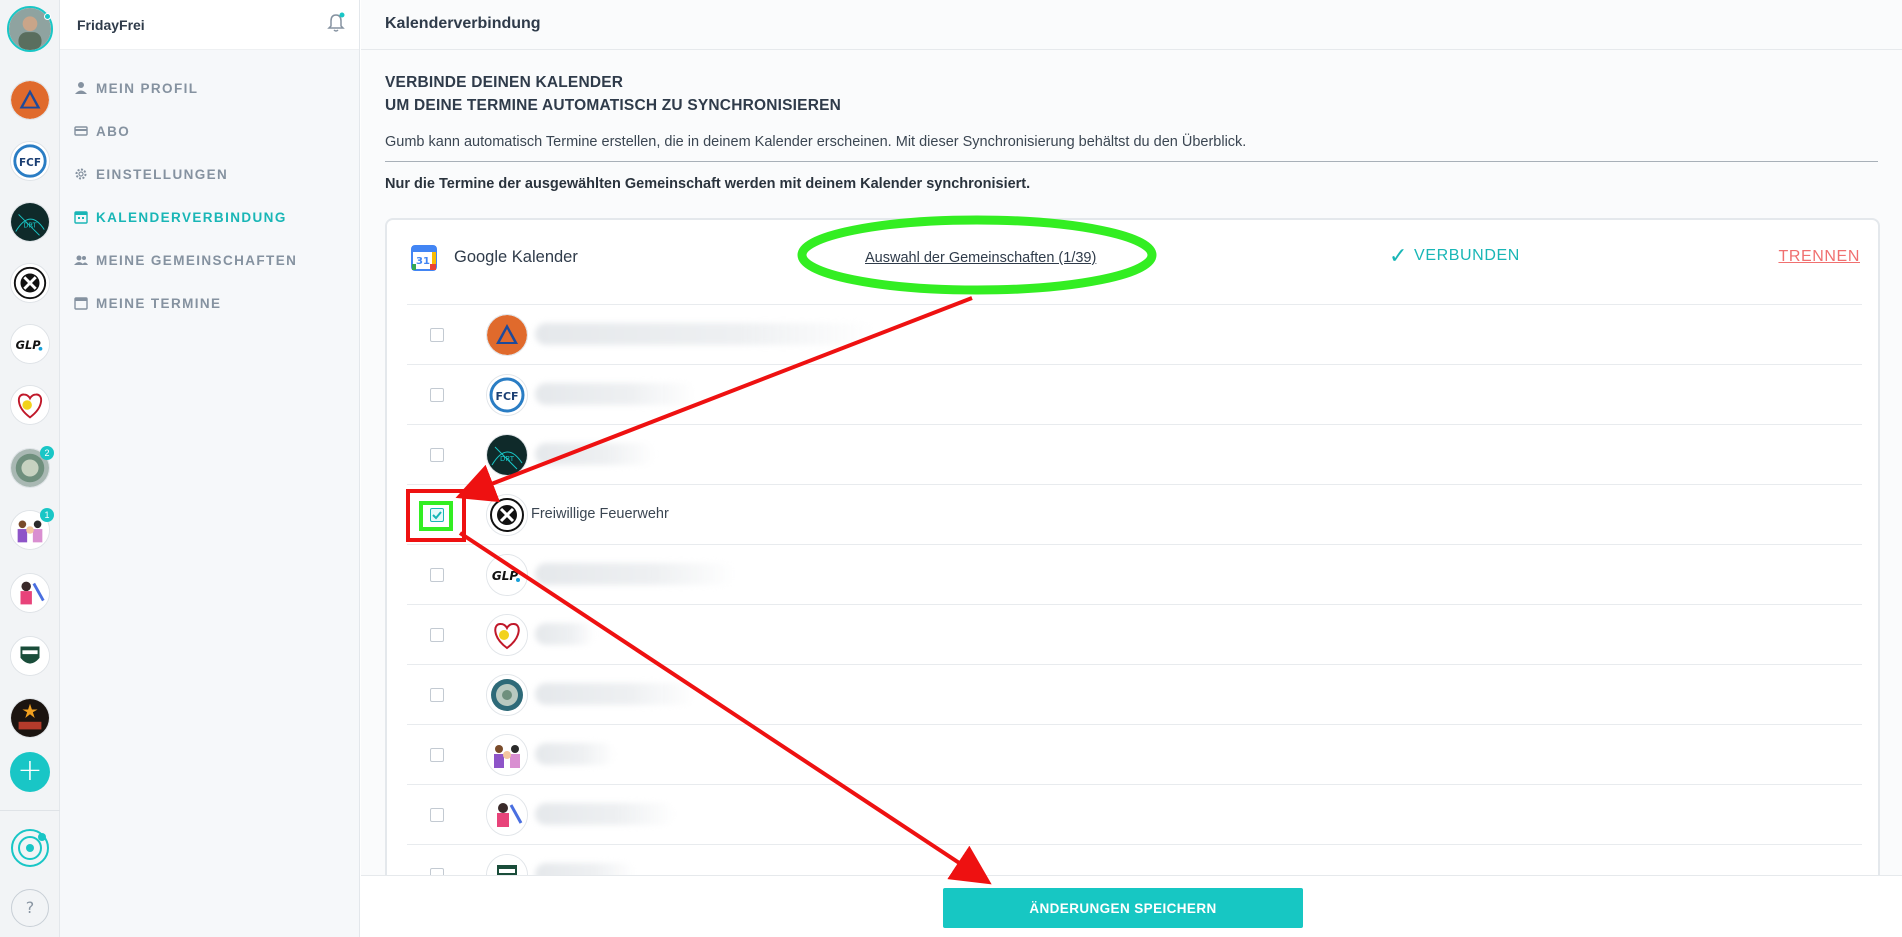  I want to click on sidebar-item-label: MEINE GEMEINSCHAFTEN, so click(197, 260).